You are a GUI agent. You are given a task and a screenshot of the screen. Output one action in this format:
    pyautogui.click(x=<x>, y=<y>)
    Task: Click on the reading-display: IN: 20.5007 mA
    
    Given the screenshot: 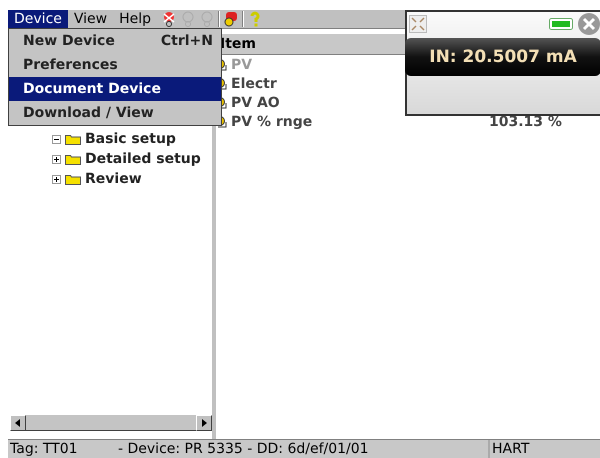 What is the action you would take?
    pyautogui.click(x=502, y=57)
    